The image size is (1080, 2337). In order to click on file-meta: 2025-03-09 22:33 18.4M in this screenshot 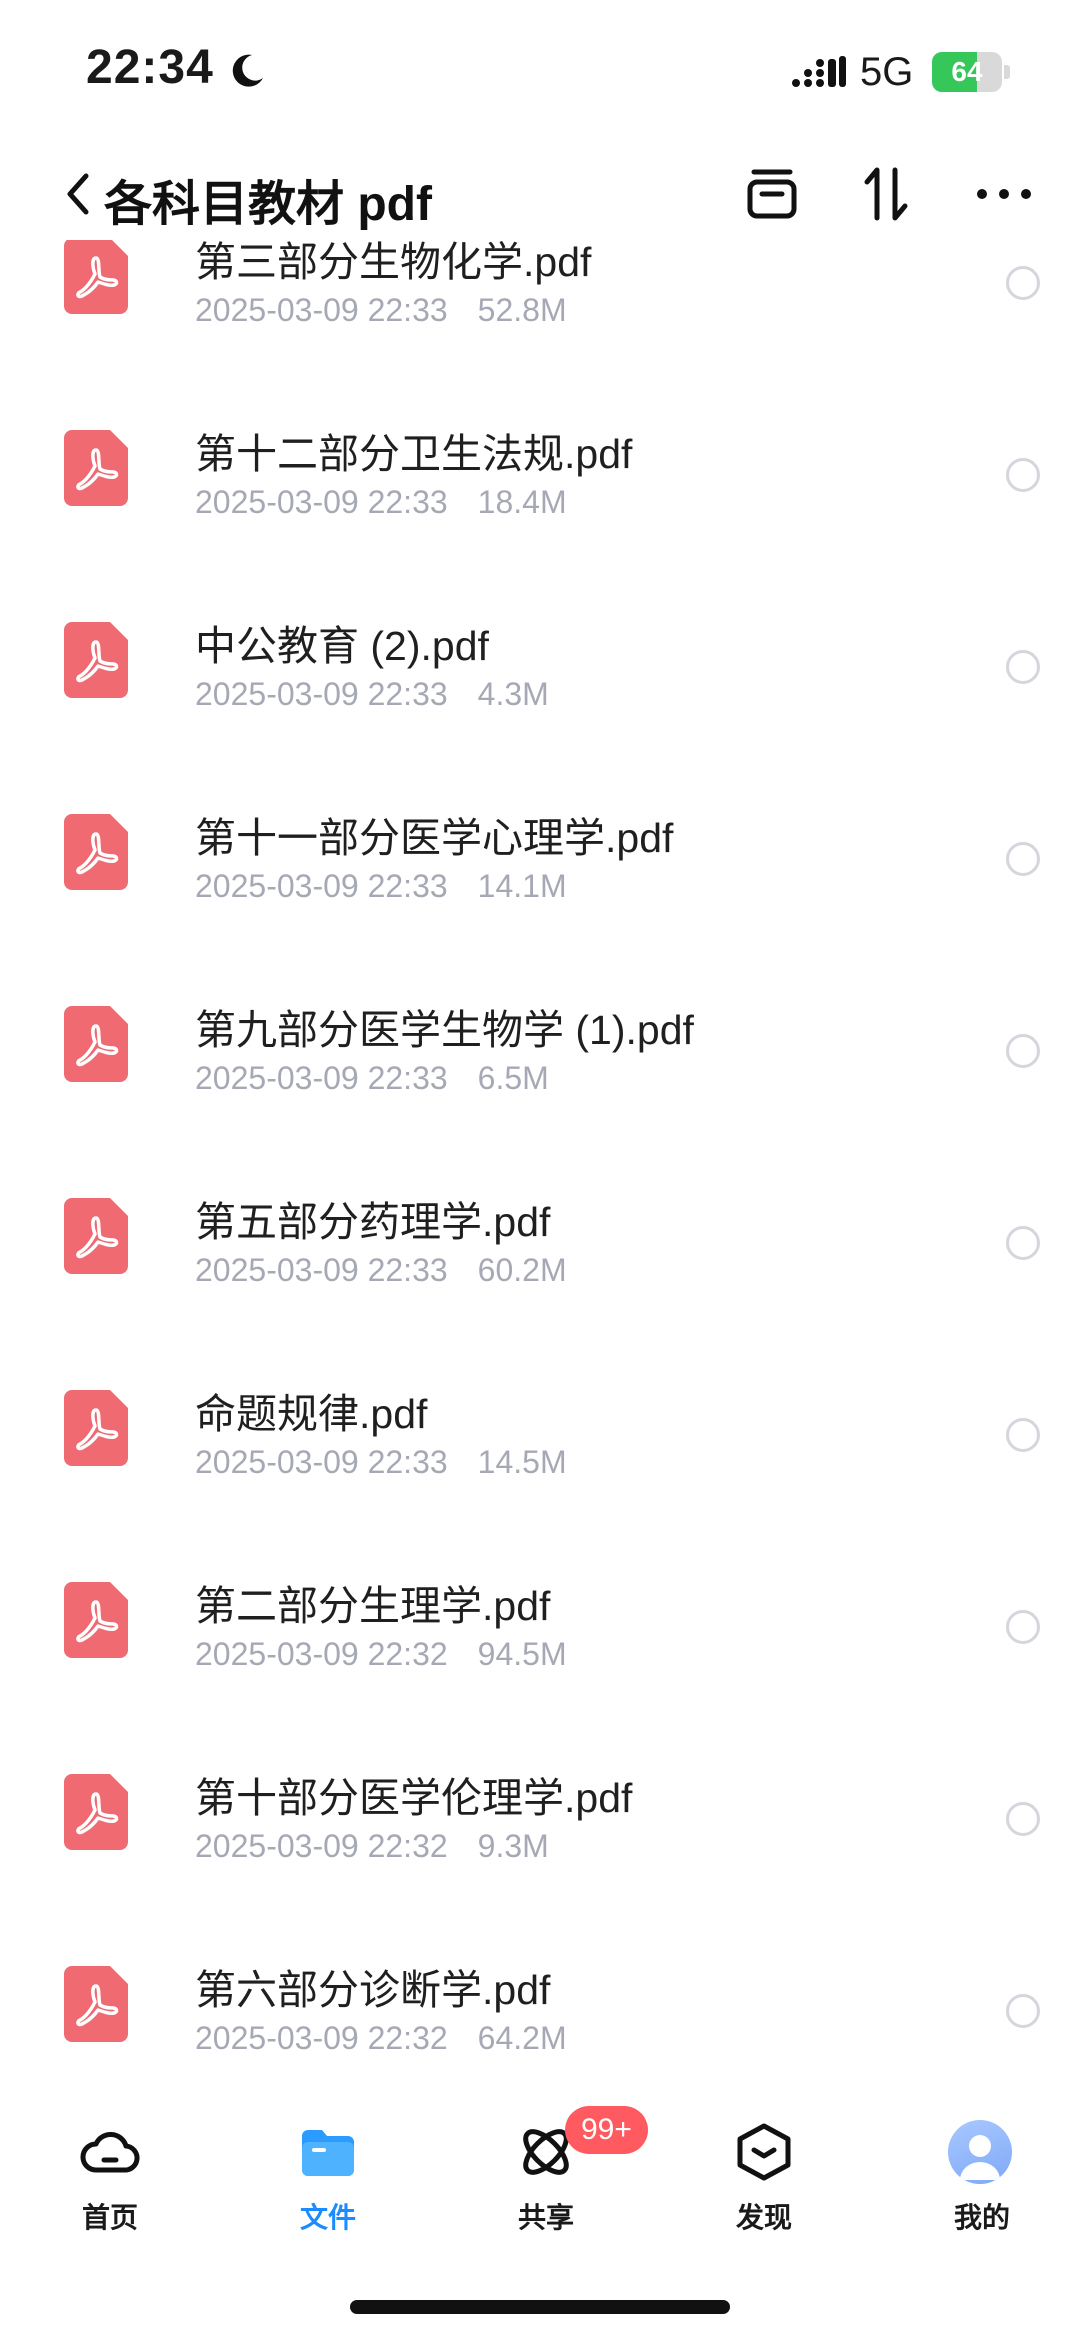, I will do `click(381, 502)`.